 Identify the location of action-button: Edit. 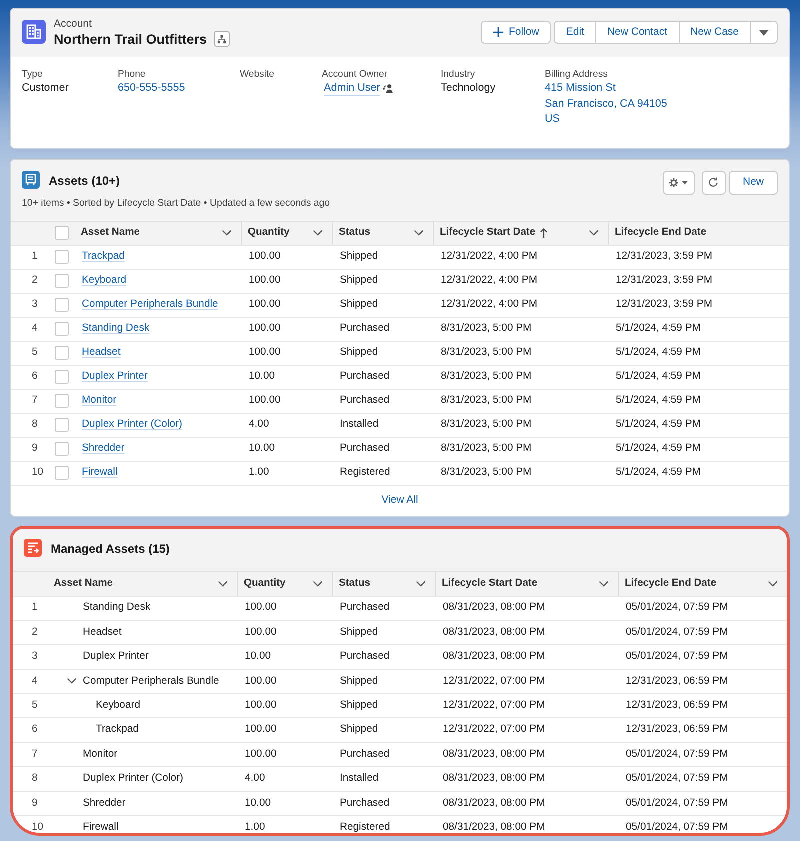
(575, 32).